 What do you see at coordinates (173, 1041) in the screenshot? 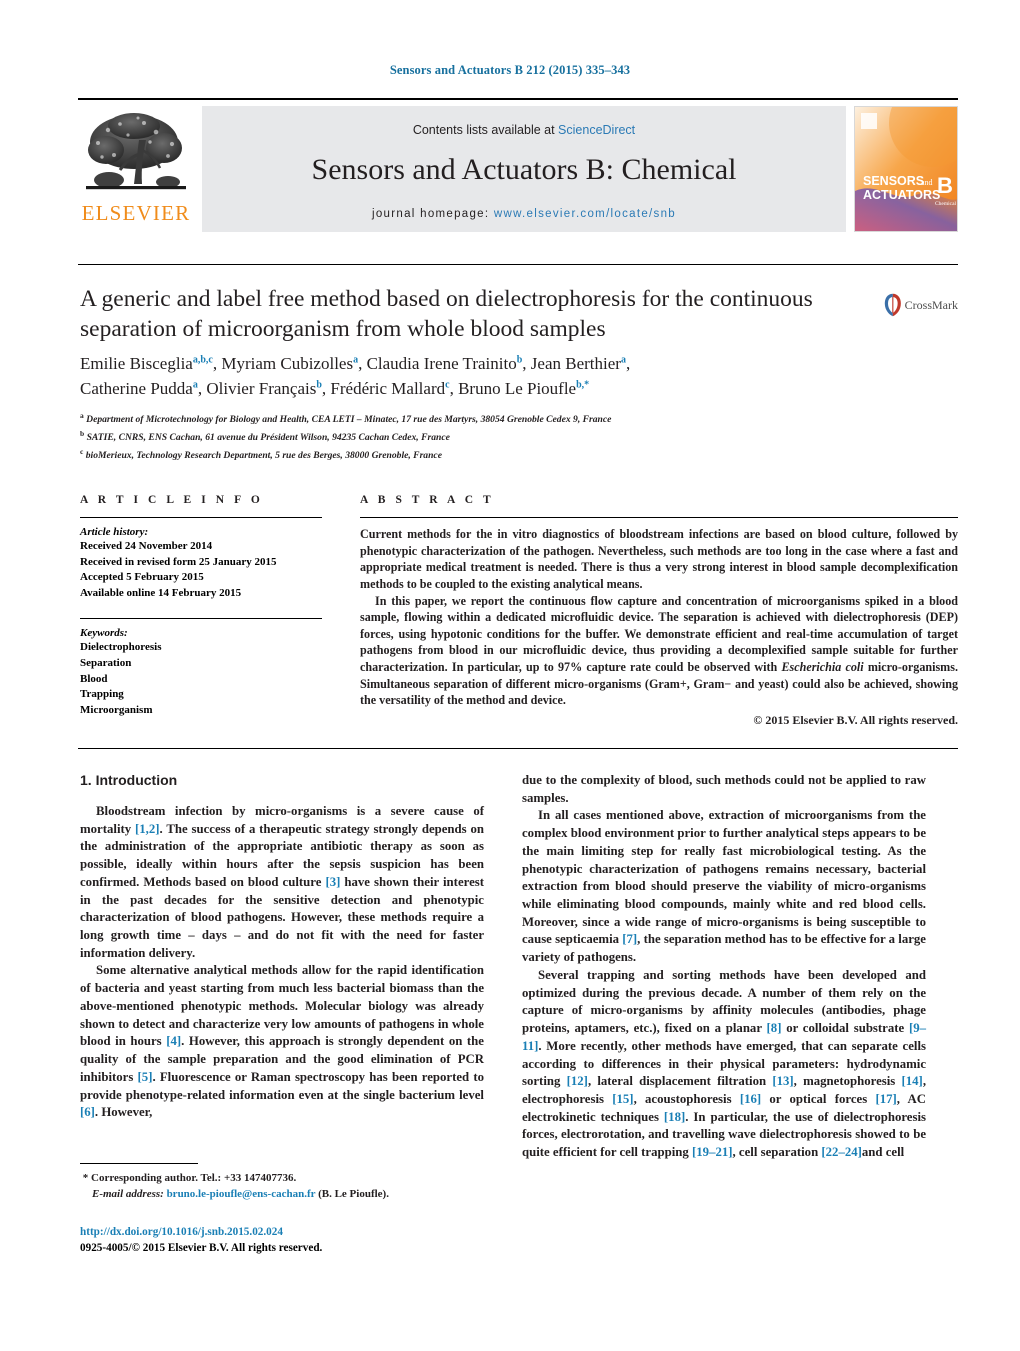
I see `citation-ref: [4]` at bounding box center [173, 1041].